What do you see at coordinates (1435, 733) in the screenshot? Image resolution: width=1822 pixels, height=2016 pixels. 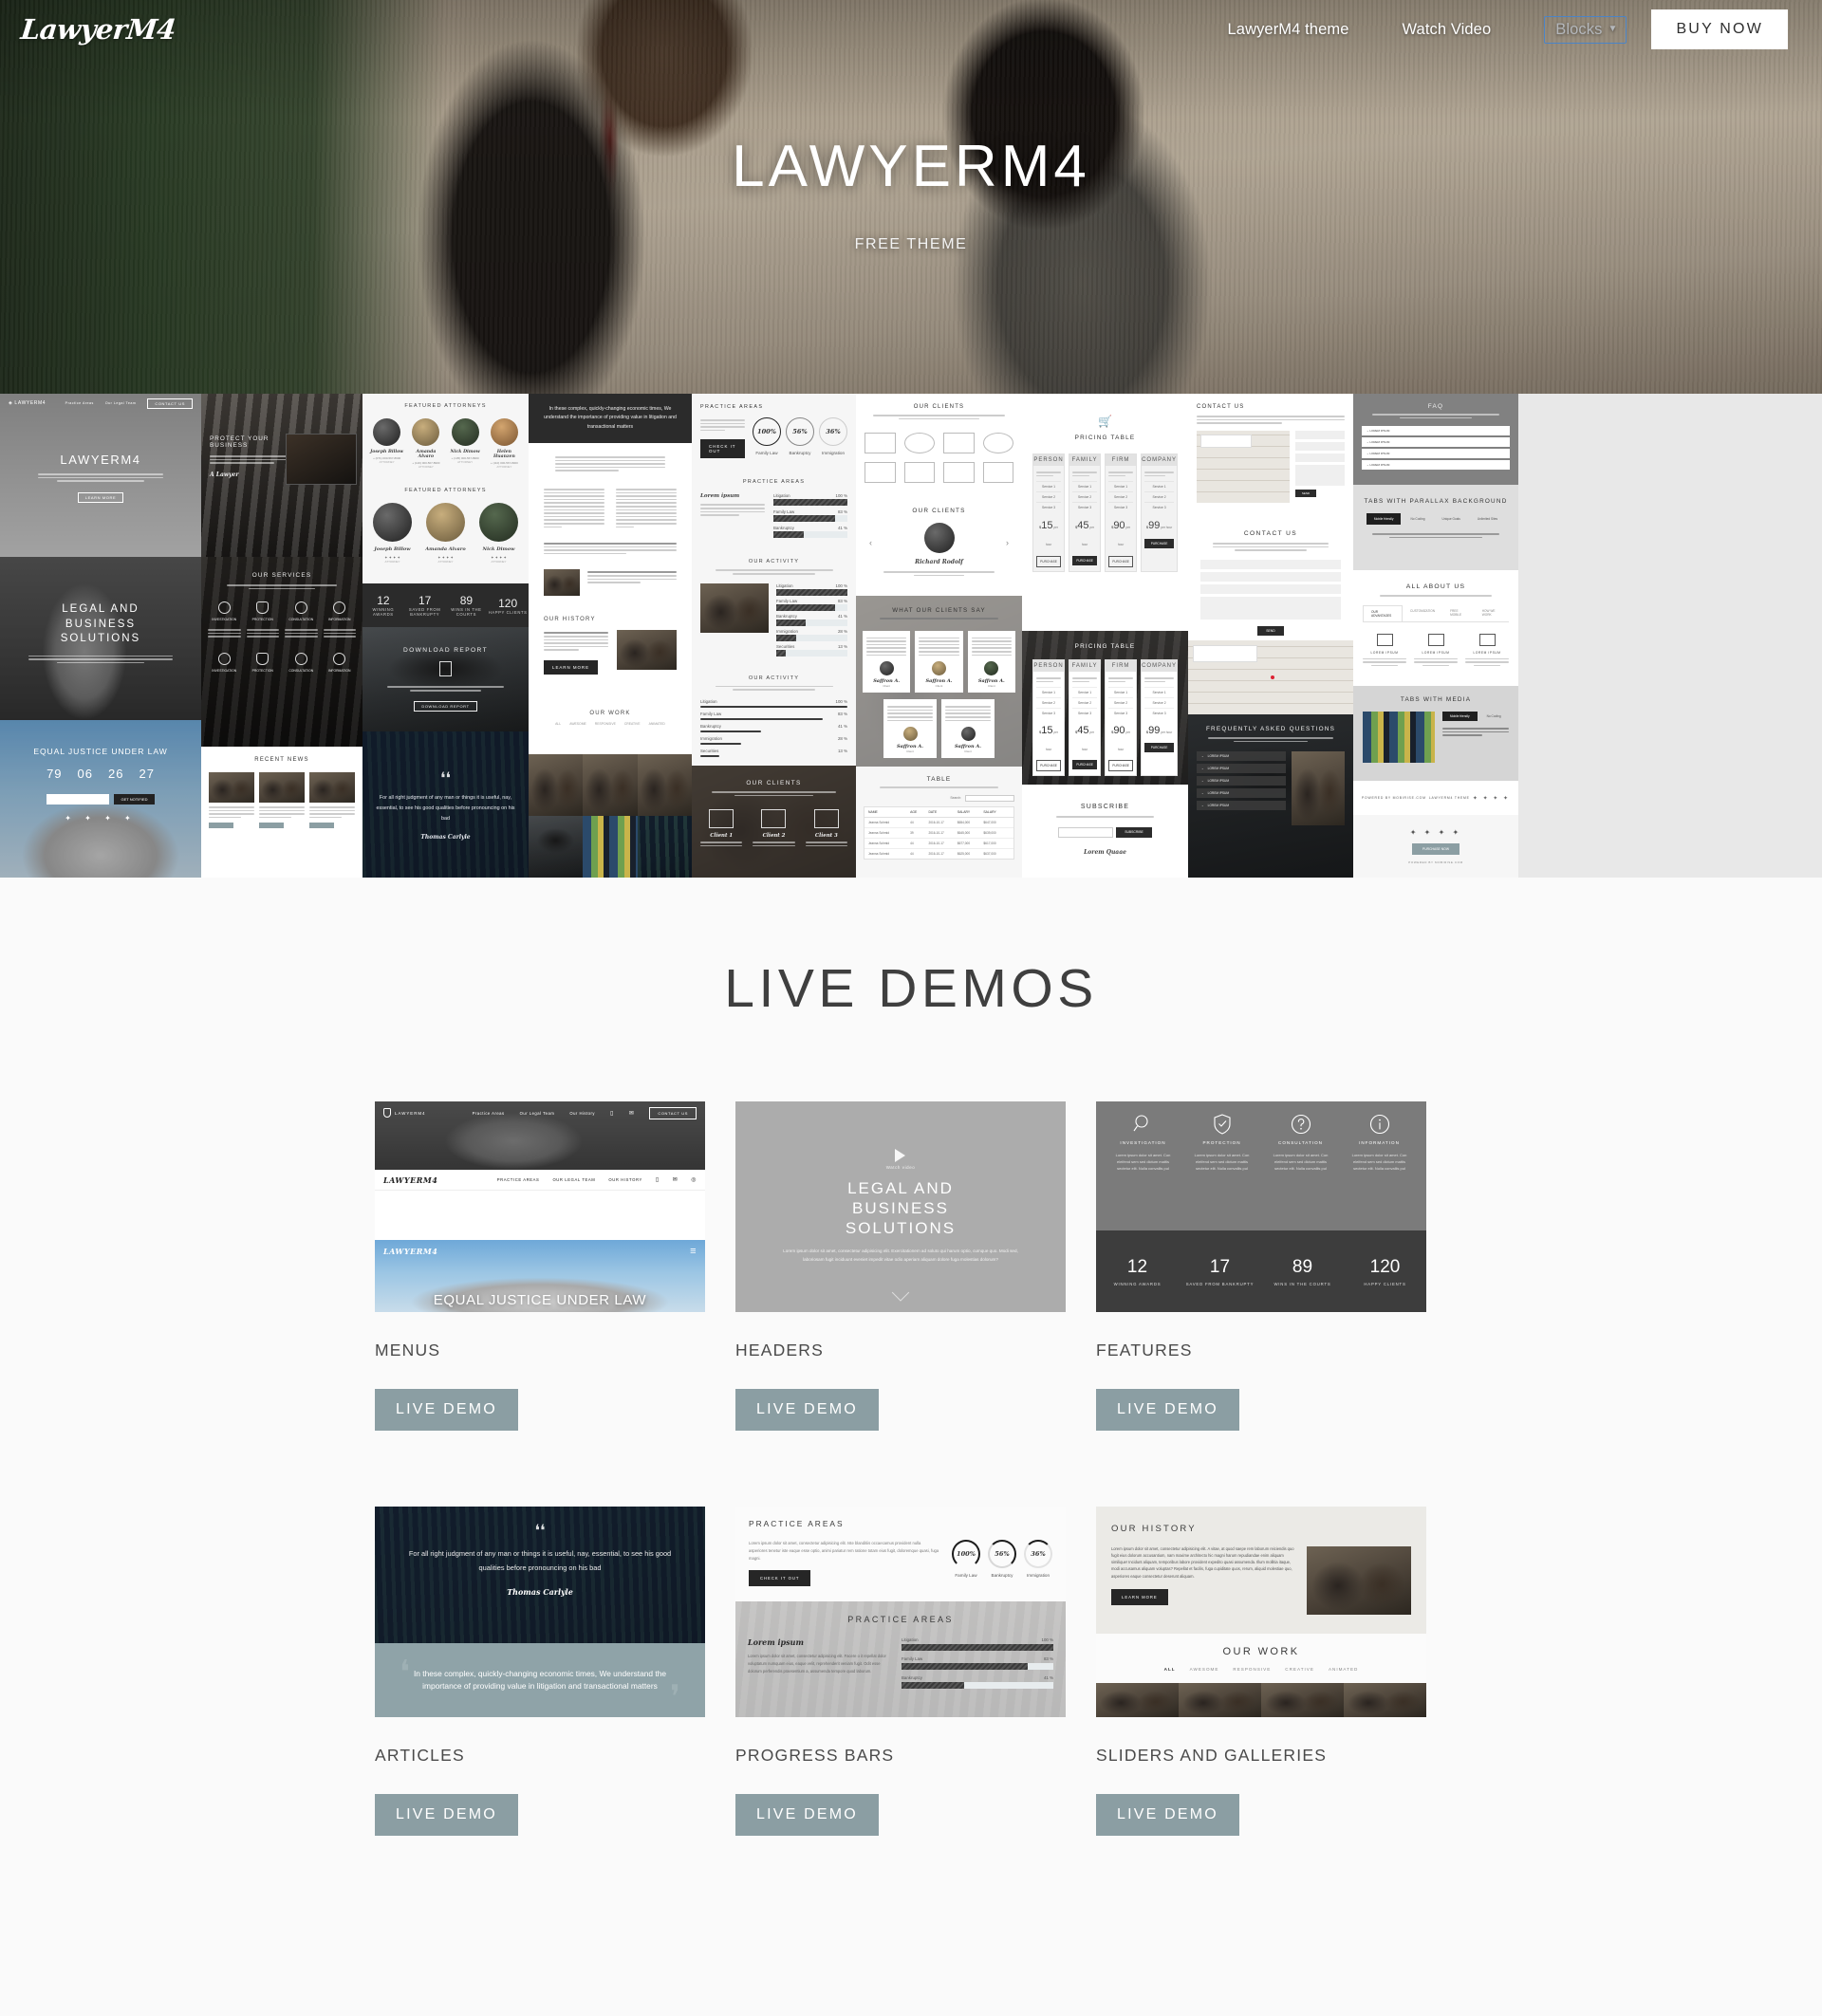 I see `mosaic-tile-tabs-media: TABS WITH MEDIA Mobile friendly No Coding` at bounding box center [1435, 733].